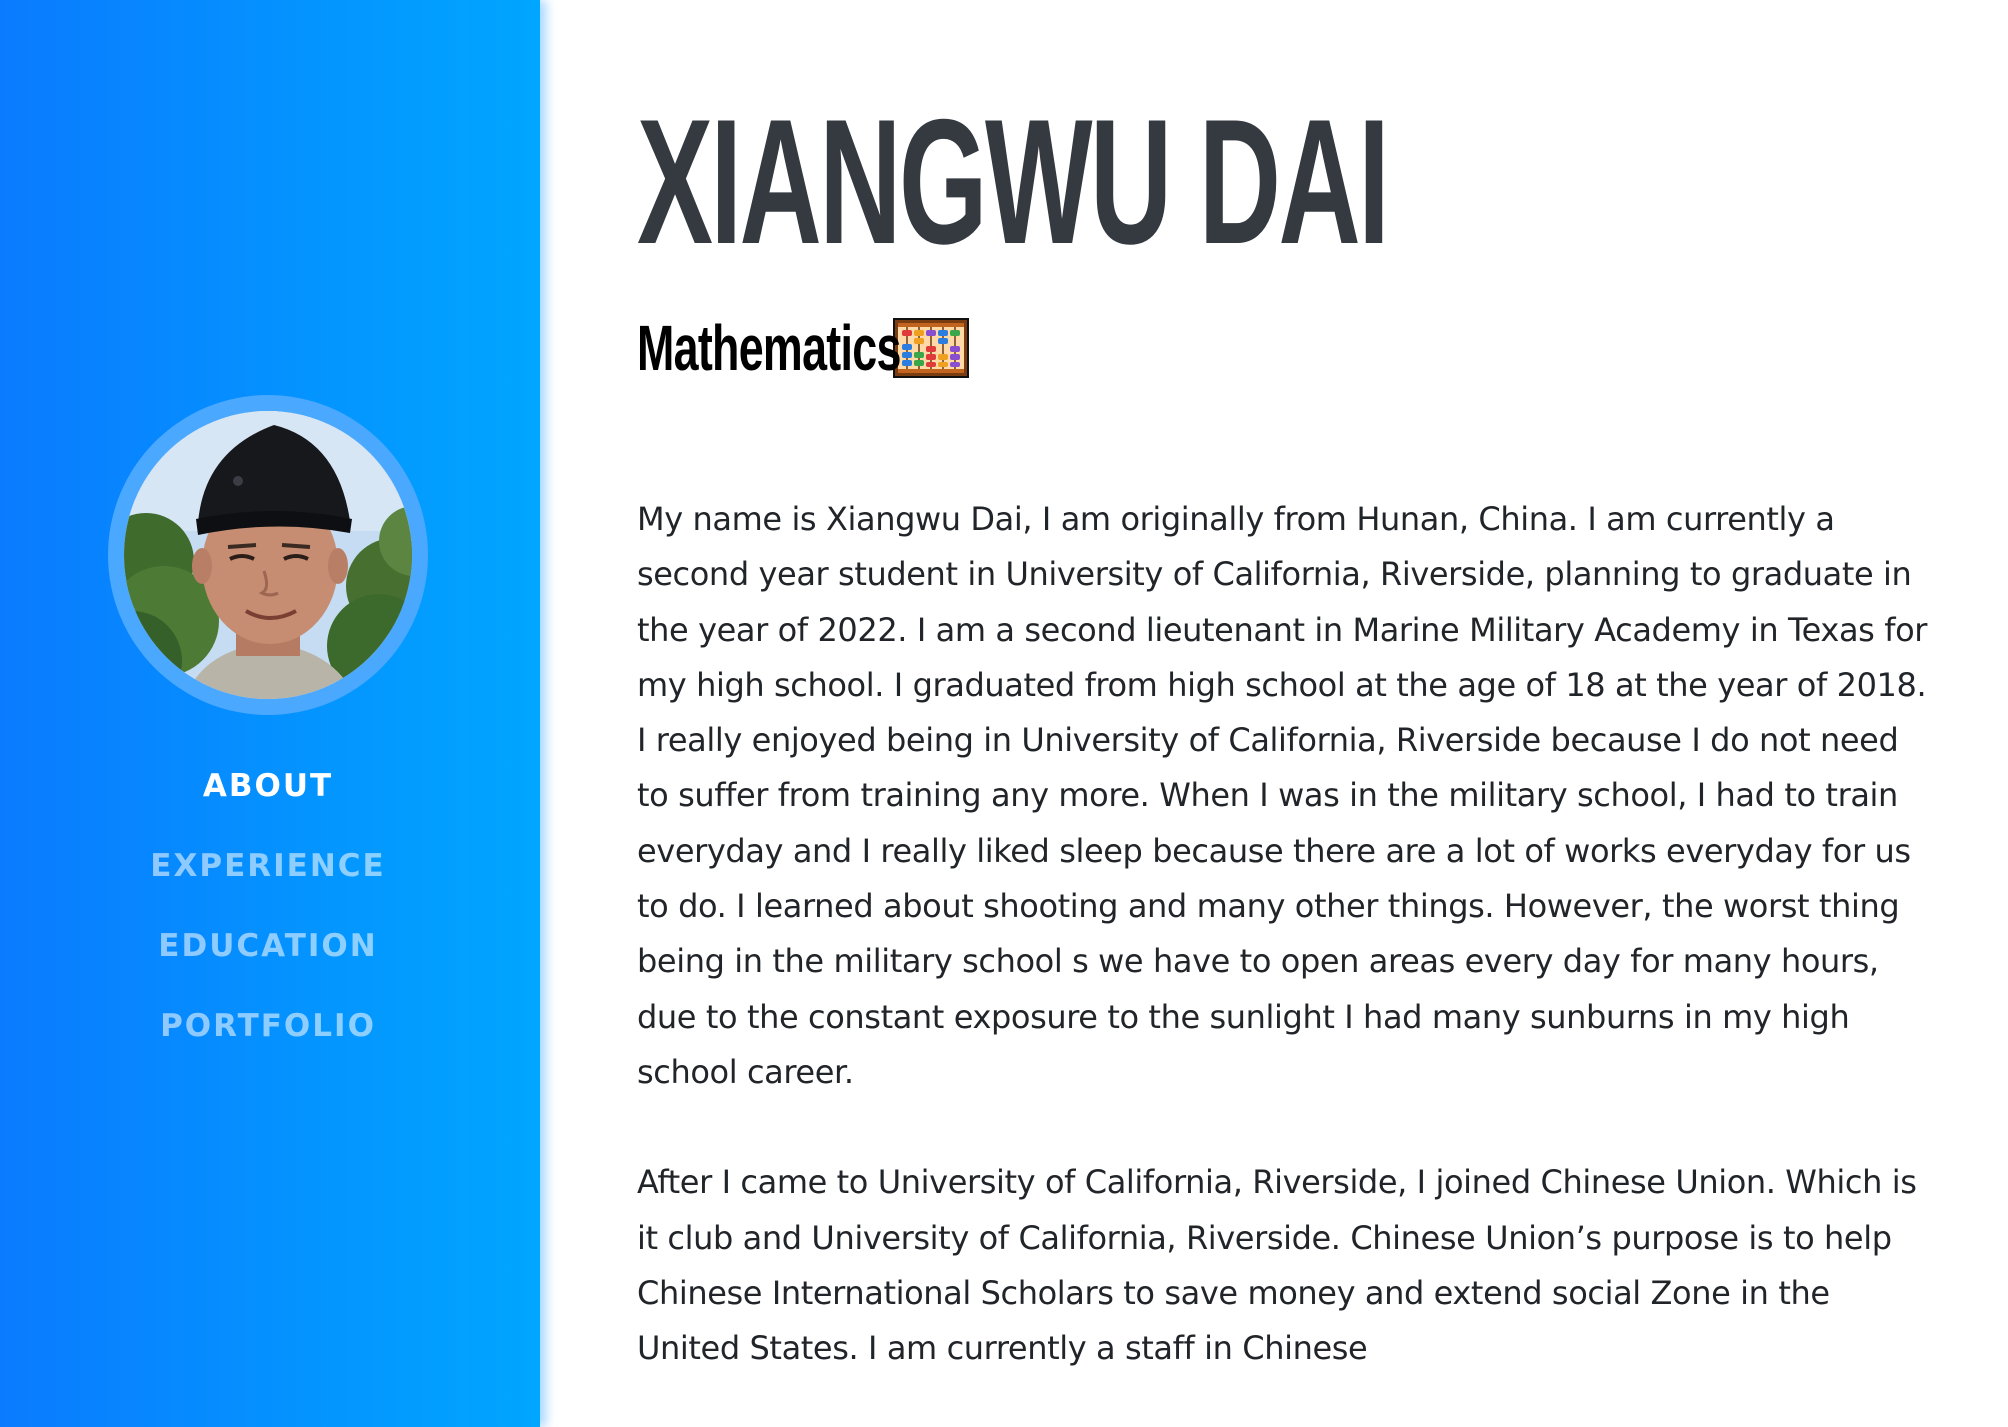  I want to click on nav-item-portfolio: PORTFOLIO, so click(268, 1018).